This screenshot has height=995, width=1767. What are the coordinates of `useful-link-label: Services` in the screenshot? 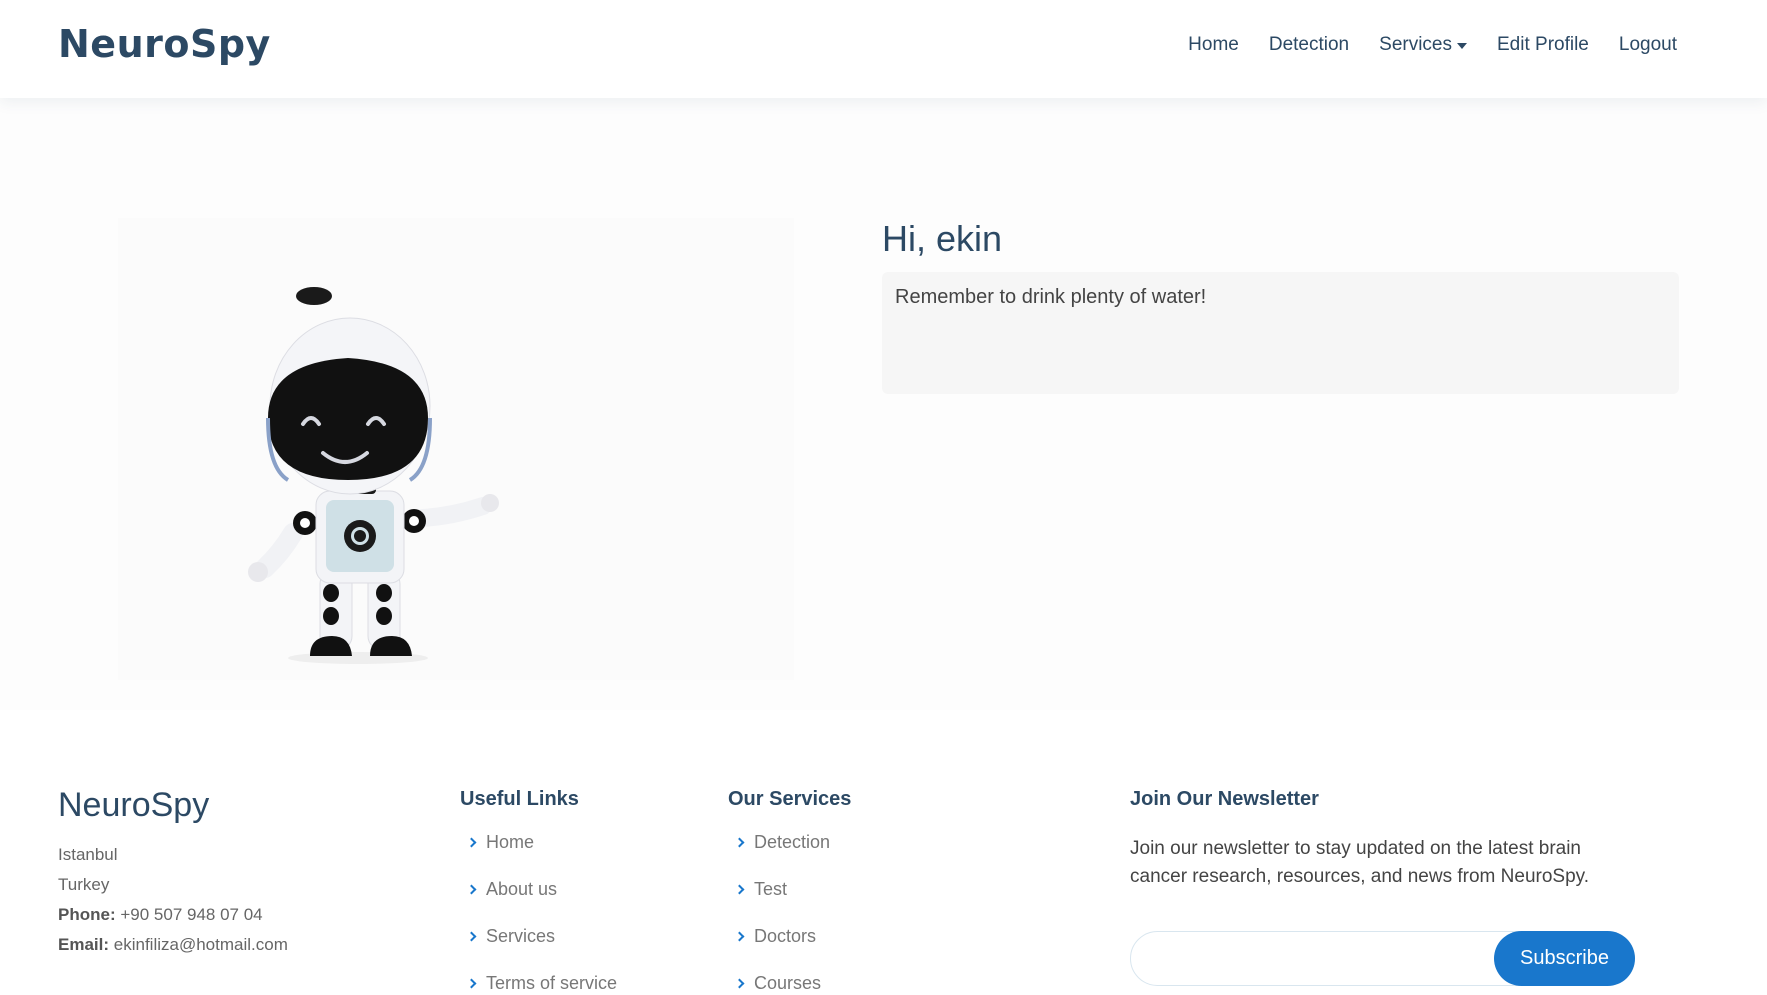 It's located at (521, 936).